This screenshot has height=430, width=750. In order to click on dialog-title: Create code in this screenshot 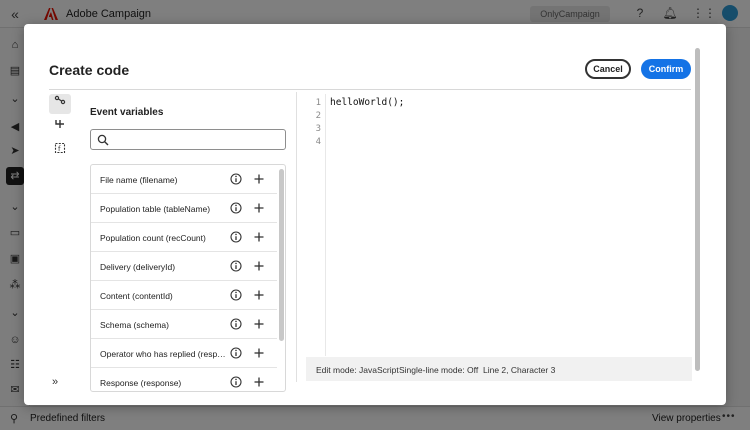, I will do `click(89, 70)`.